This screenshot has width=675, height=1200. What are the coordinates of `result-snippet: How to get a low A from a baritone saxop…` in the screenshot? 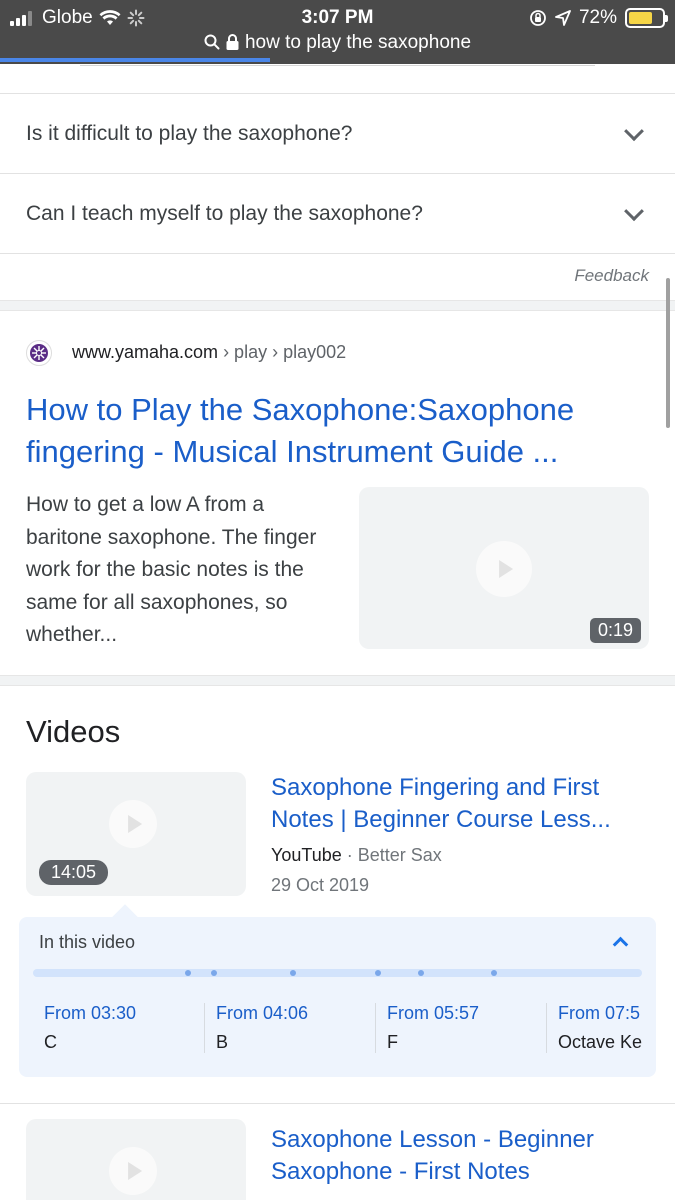 It's located at (171, 569).